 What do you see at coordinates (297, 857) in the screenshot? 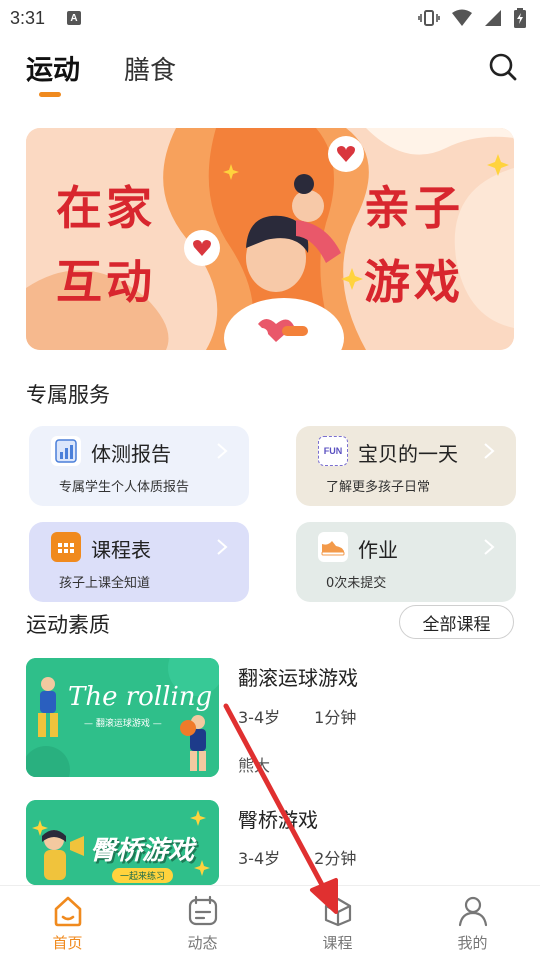
I see `course-meta: 3-4岁 2分钟` at bounding box center [297, 857].